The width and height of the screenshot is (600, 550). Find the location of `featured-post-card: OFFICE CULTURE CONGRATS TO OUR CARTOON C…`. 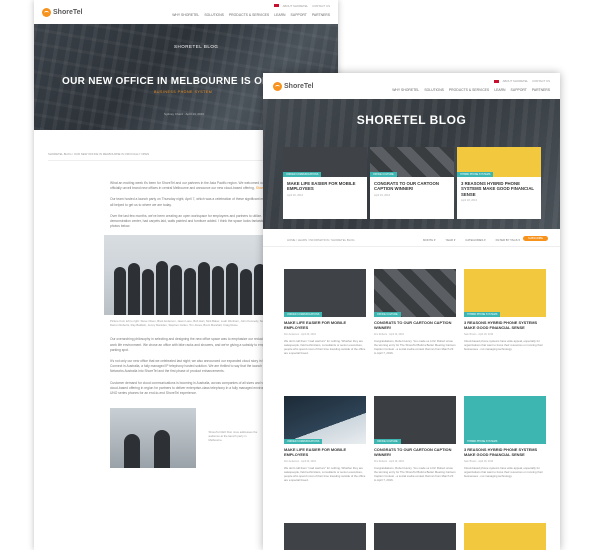

featured-post-card: OFFICE CULTURE CONGRATS TO OUR CARTOON C… is located at coordinates (412, 183).